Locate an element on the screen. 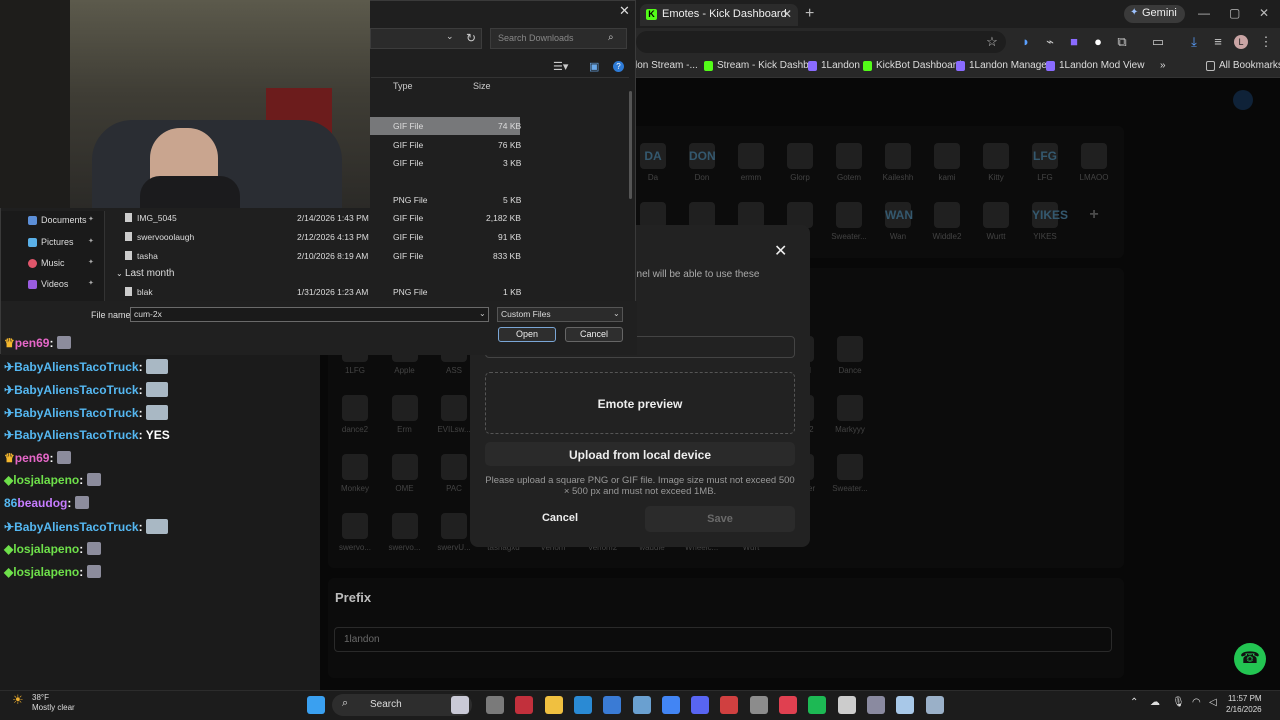  group-header: ⌄ Last month is located at coordinates (145, 273).